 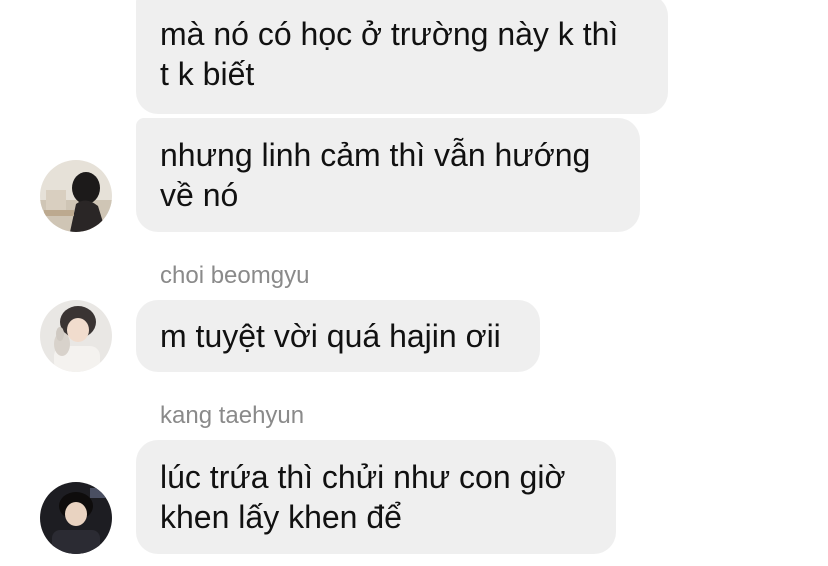 I want to click on message-text: mà nó có học ở trường này k thì t k biết, so click(x=389, y=54).